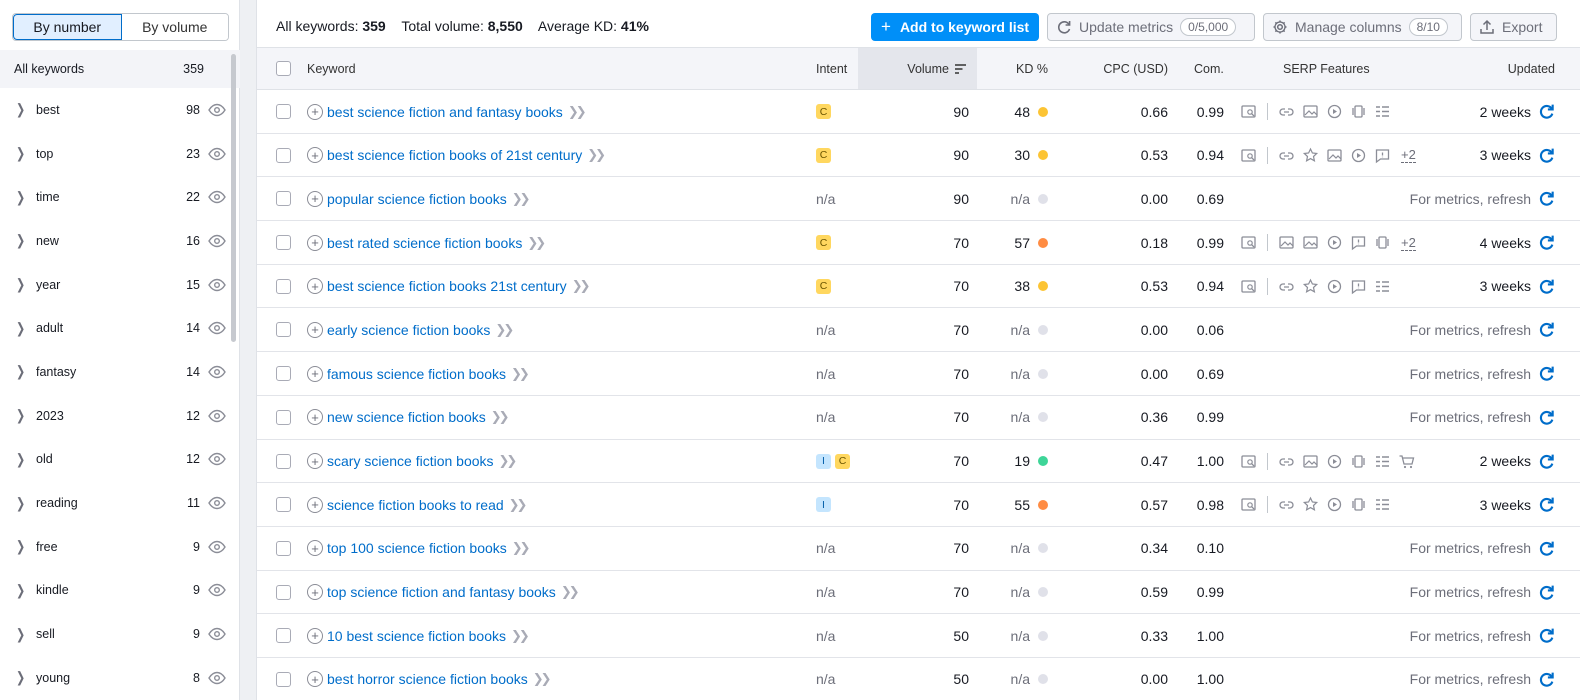  I want to click on keyword-link: best horror science fiction books, so click(427, 679).